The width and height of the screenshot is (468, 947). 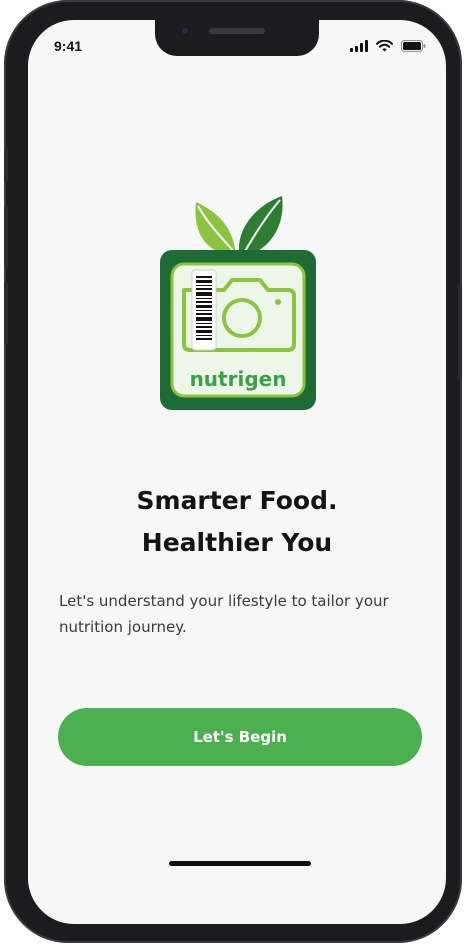 What do you see at coordinates (237, 542) in the screenshot?
I see `headline-line-2: Healthier You` at bounding box center [237, 542].